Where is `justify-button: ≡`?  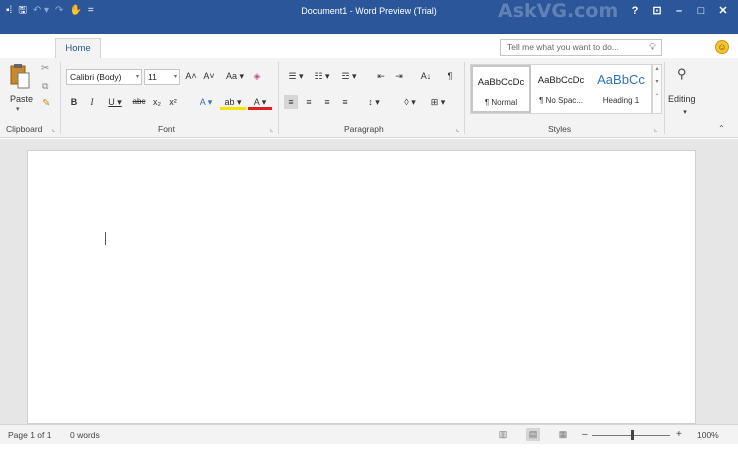
justify-button: ≡ is located at coordinates (345, 102).